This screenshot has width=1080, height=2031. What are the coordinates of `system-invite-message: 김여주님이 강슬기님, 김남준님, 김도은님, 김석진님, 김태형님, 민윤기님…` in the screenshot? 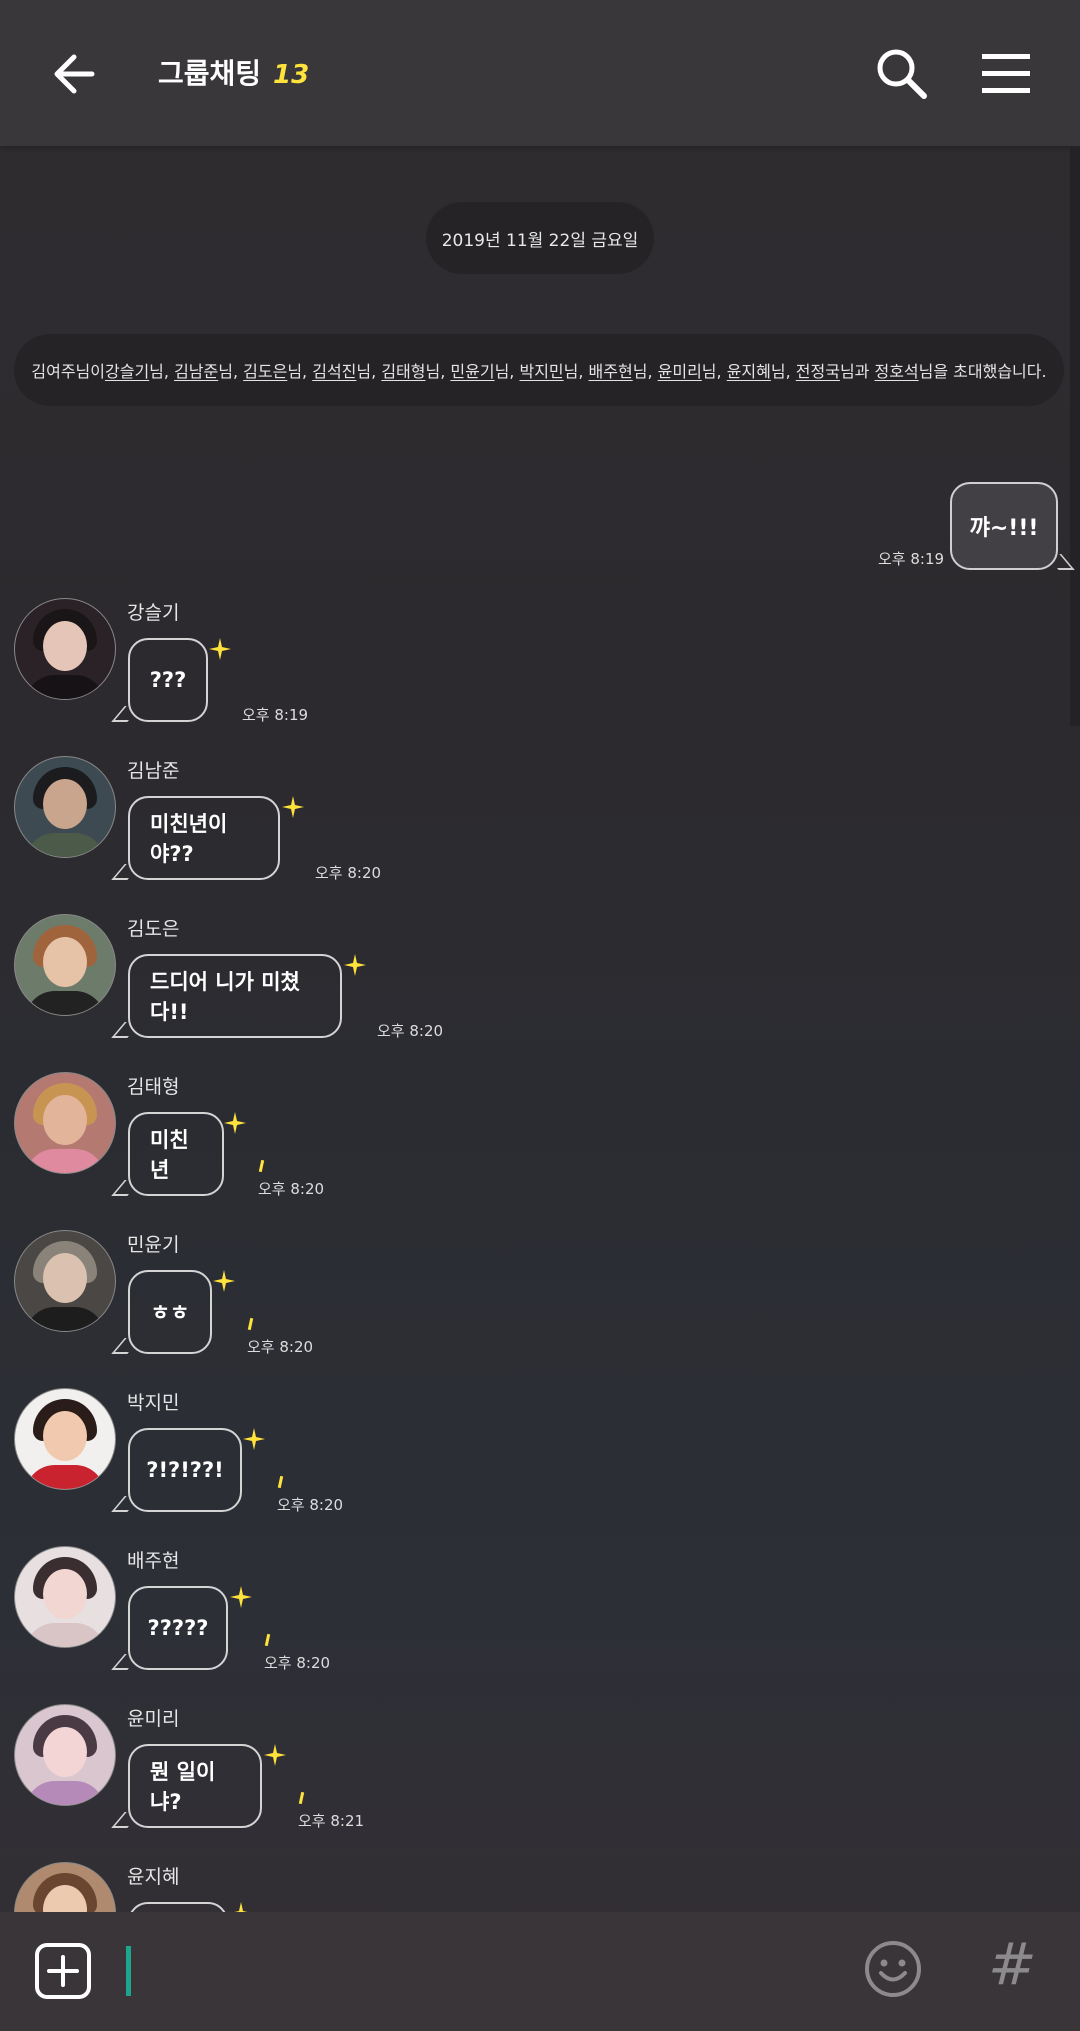 It's located at (539, 370).